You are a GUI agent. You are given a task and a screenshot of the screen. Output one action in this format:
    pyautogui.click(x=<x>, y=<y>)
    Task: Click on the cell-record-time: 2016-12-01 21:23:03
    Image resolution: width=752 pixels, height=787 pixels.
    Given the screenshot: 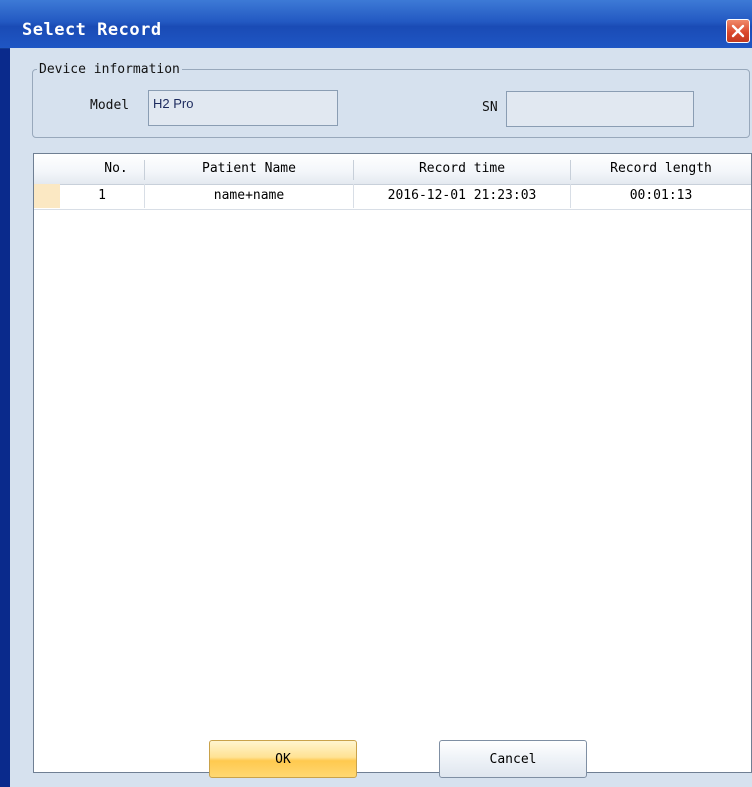 What is the action you would take?
    pyautogui.click(x=462, y=195)
    